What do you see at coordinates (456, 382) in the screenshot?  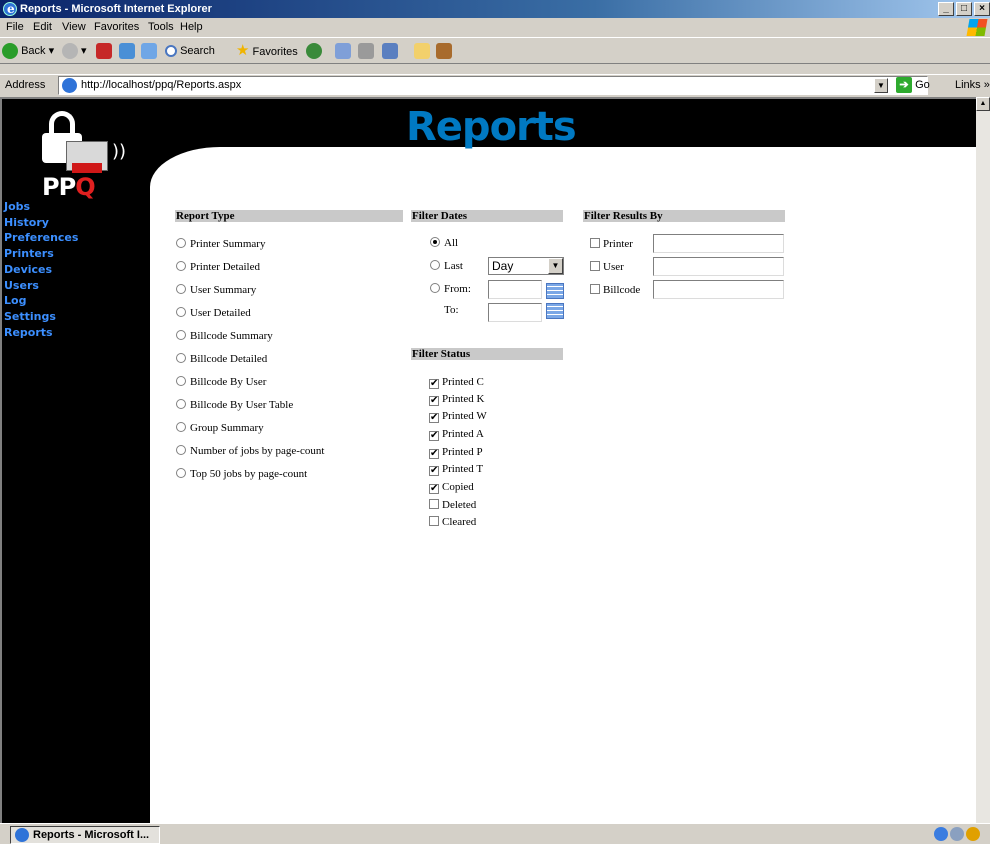 I see `status-checkbox-item: ✔ Printed C` at bounding box center [456, 382].